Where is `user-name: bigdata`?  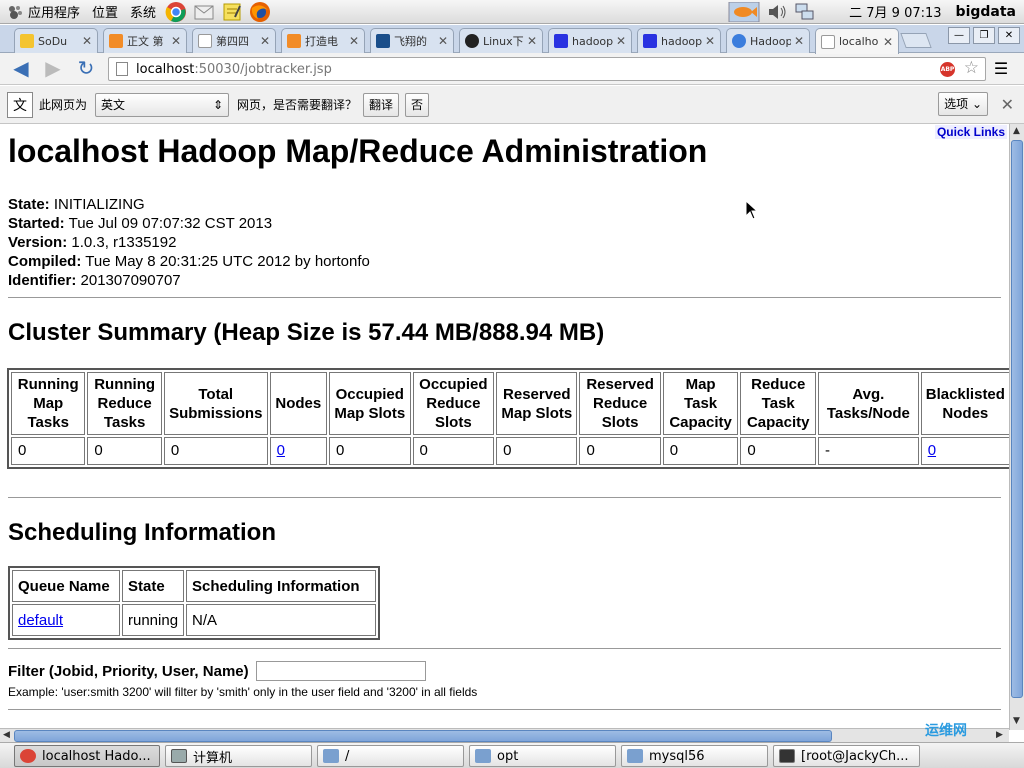 user-name: bigdata is located at coordinates (986, 12).